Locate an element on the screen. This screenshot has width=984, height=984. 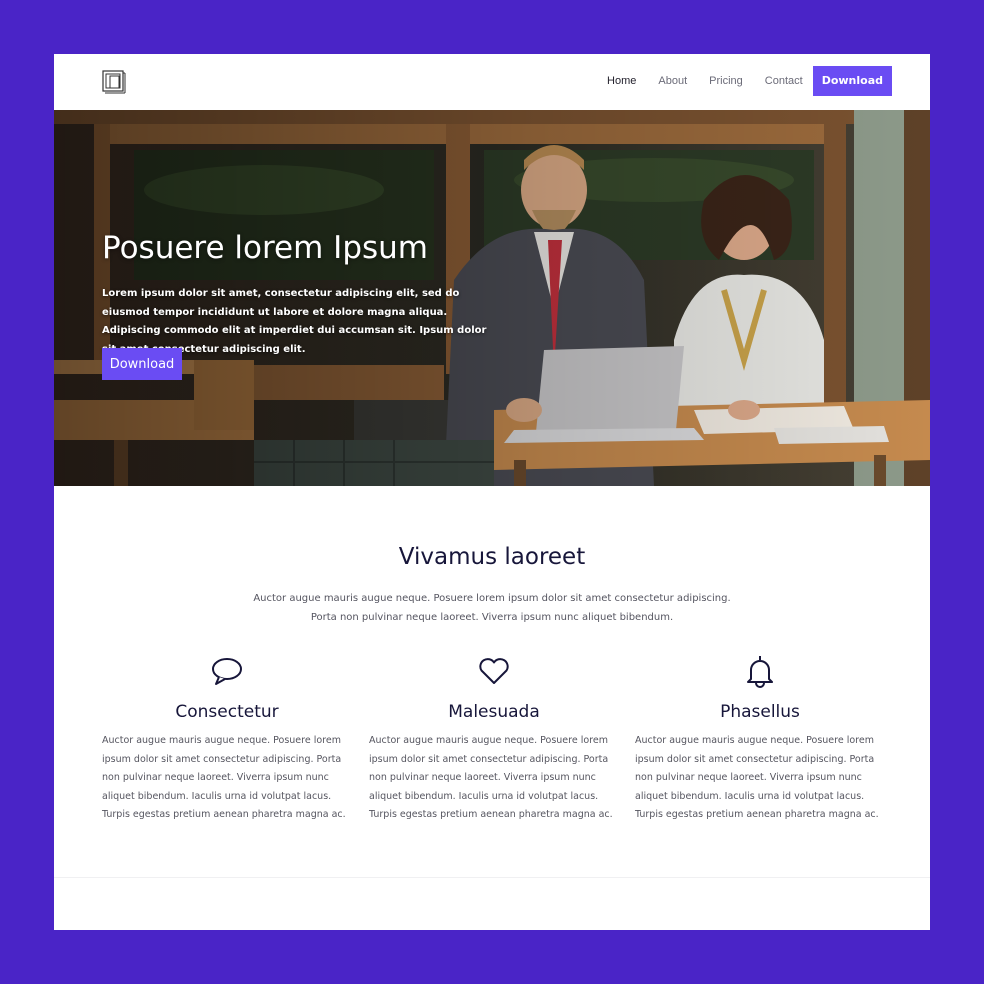
feature-title: Consectetur is located at coordinates (227, 712).